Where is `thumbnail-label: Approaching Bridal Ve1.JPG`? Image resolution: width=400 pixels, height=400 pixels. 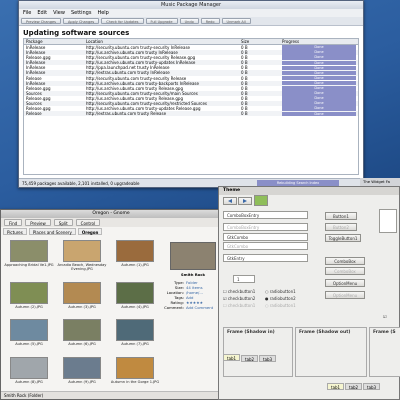
thumbnail-label: Approaching Bridal Ve1.JPG is located at coordinates (29, 265).